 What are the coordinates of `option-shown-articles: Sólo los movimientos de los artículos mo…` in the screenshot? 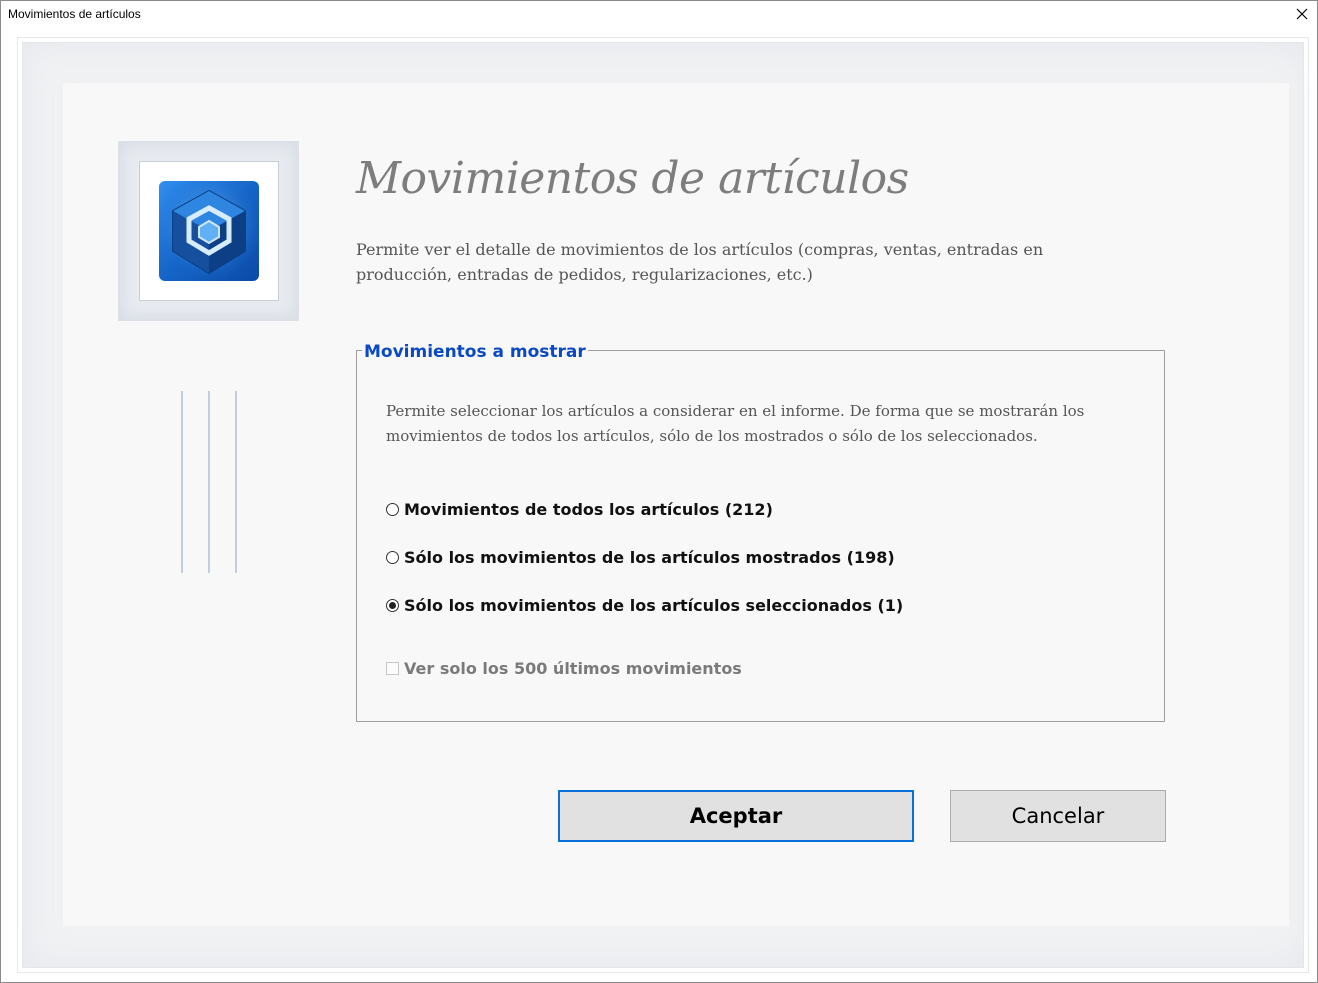 It's located at (640, 557).